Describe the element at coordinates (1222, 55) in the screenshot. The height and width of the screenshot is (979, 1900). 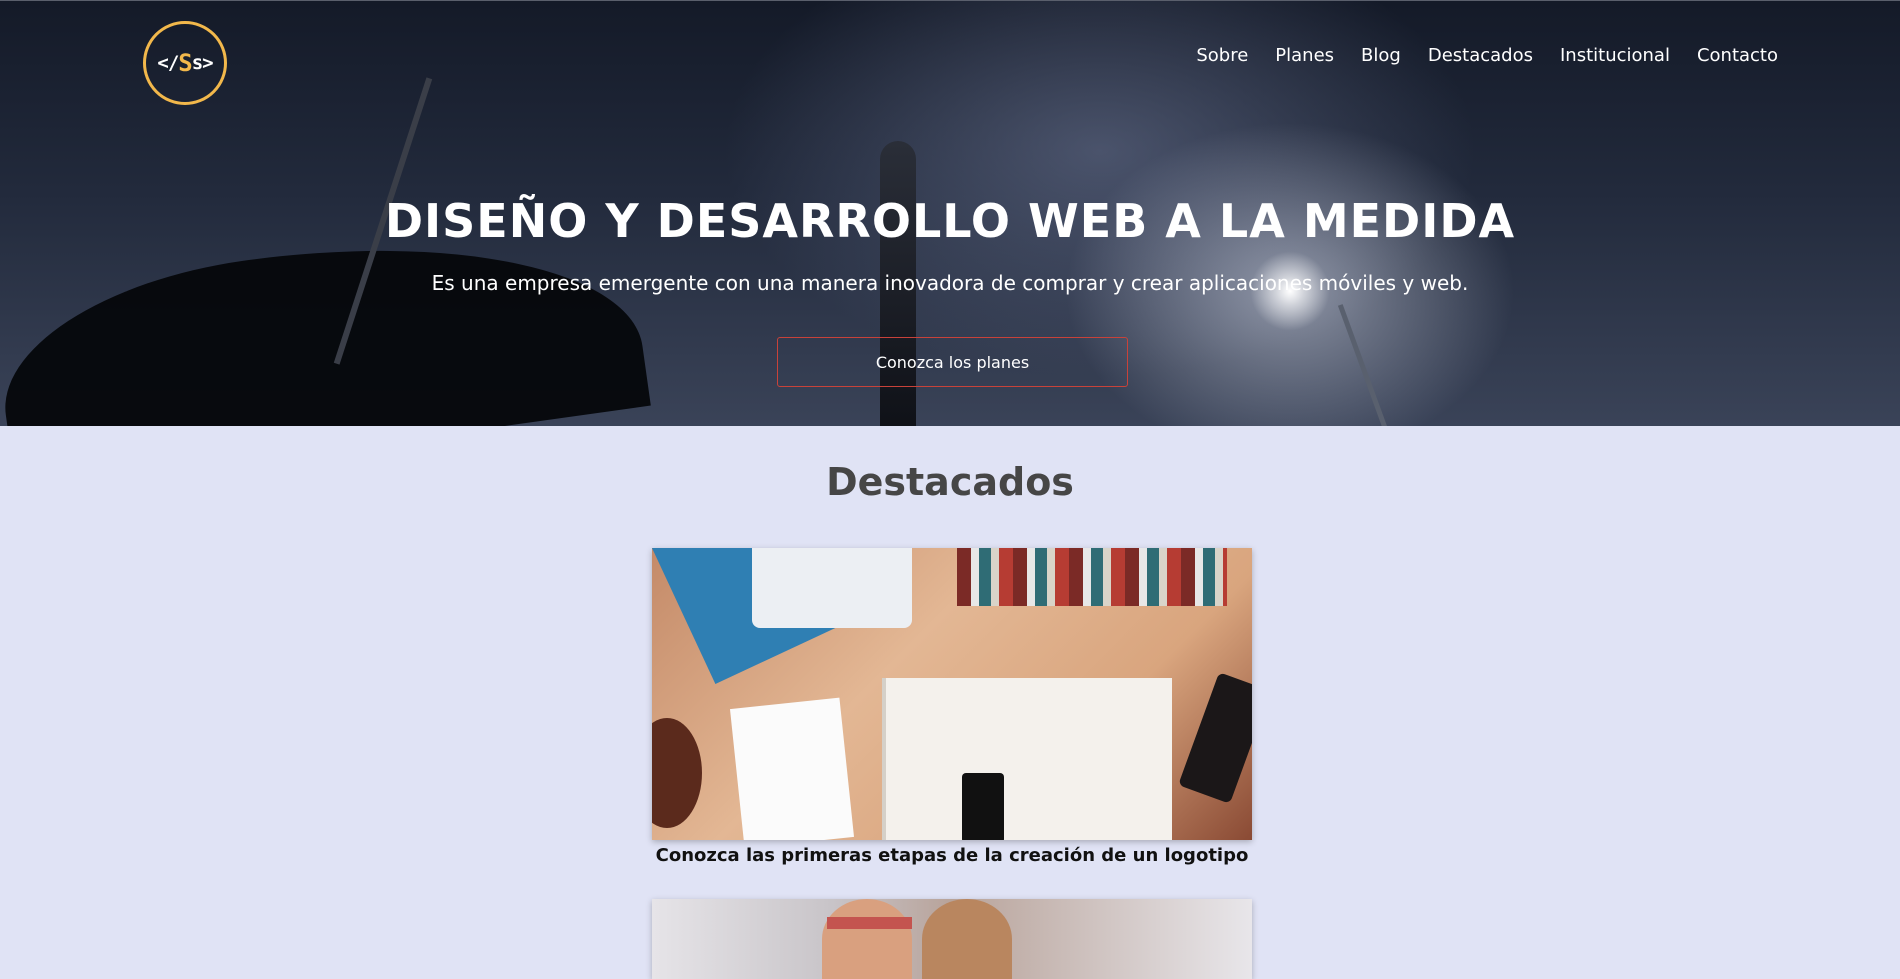
I see `nav-item-sobre: Sobre` at that location.